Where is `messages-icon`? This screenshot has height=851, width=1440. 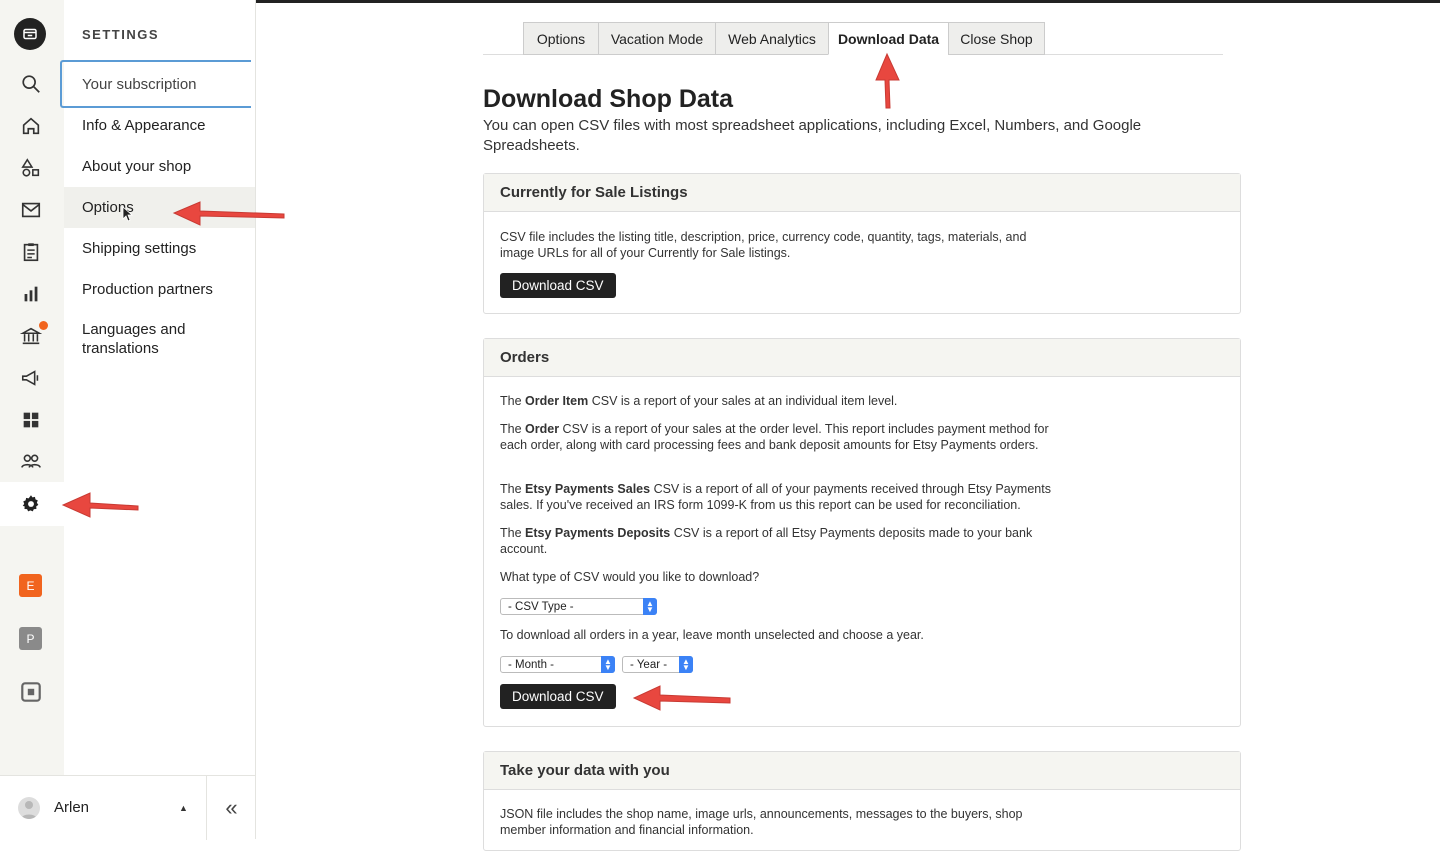 messages-icon is located at coordinates (31, 210).